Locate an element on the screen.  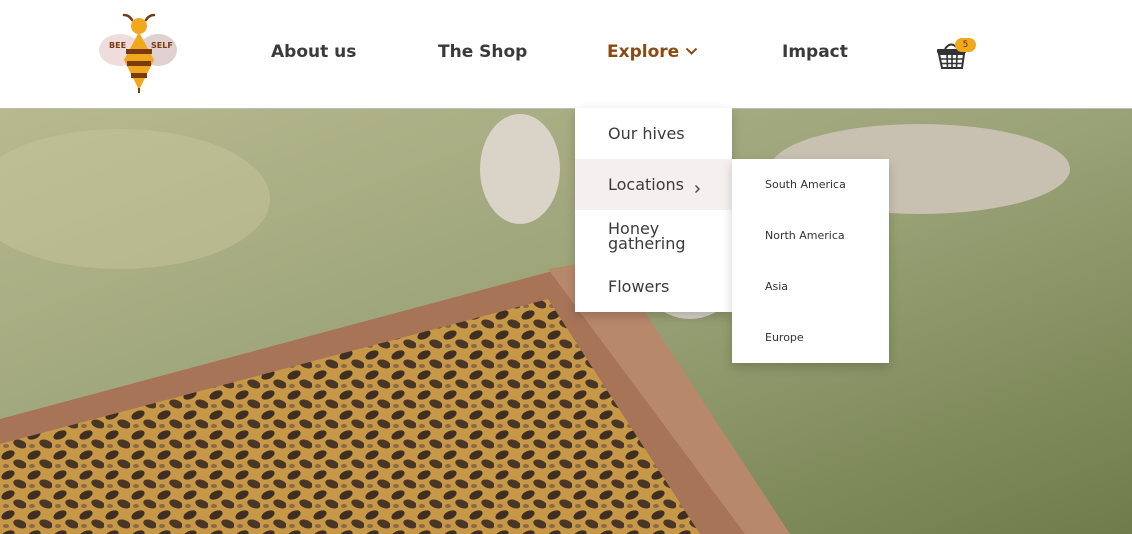
menu-item-honey-gathering: Honey gathering is located at coordinates (653, 235).